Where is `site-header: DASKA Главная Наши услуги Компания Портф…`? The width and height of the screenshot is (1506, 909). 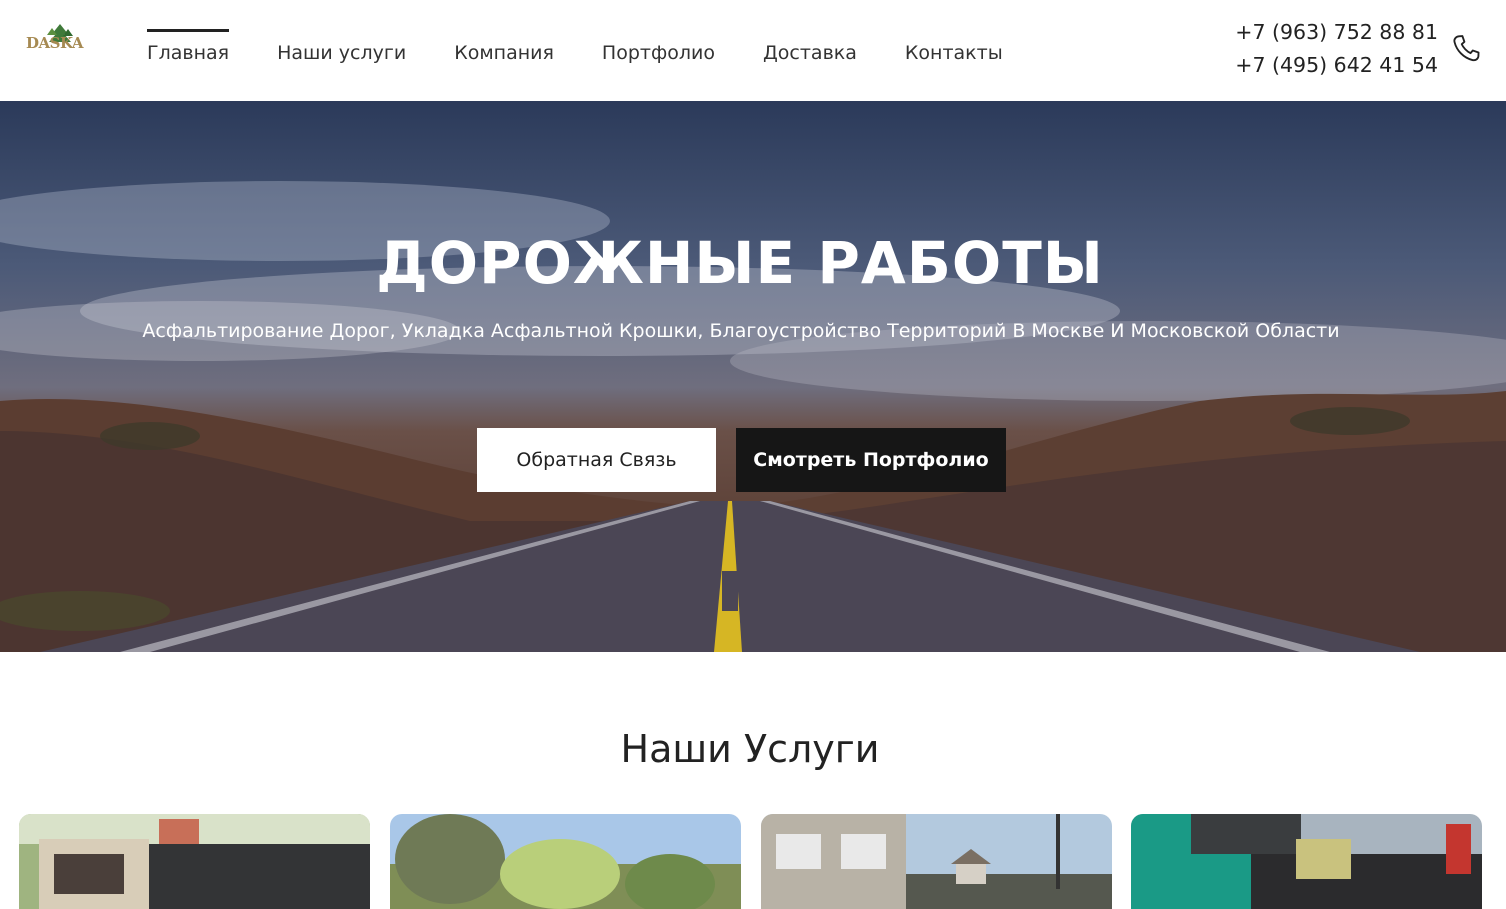
site-header: DASKA Главная Наши услуги Компания Портф… is located at coordinates (753, 50).